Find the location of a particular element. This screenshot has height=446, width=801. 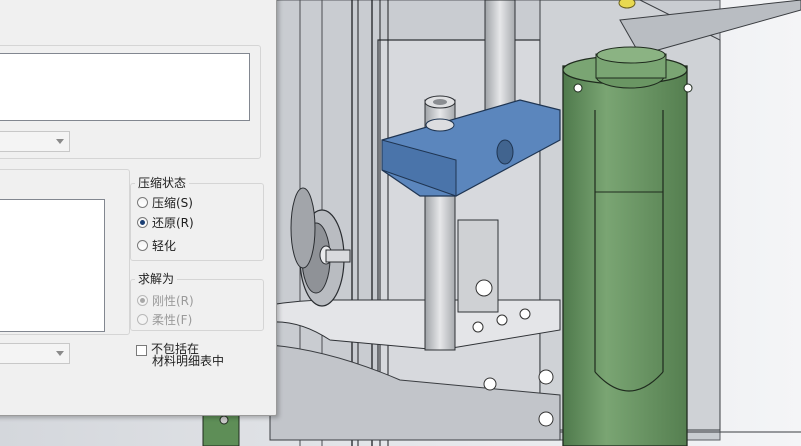

top-dropdown is located at coordinates (35, 141).